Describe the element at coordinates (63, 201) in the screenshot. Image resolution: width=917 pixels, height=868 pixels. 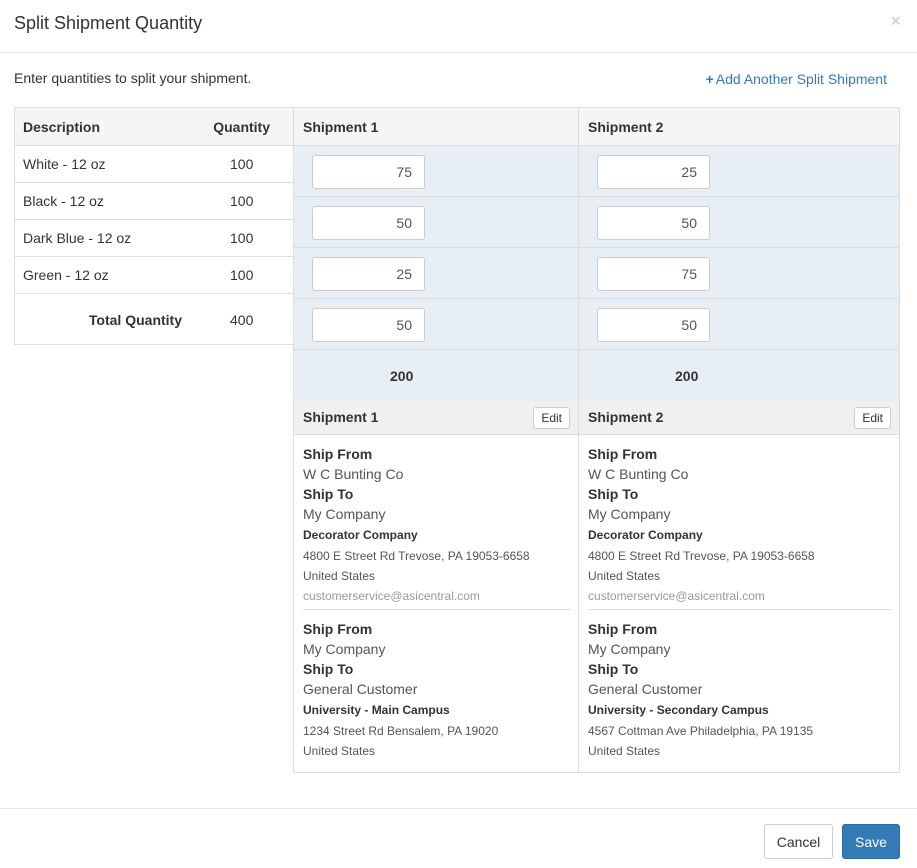
I see `product-description: Black - 12 oz` at that location.